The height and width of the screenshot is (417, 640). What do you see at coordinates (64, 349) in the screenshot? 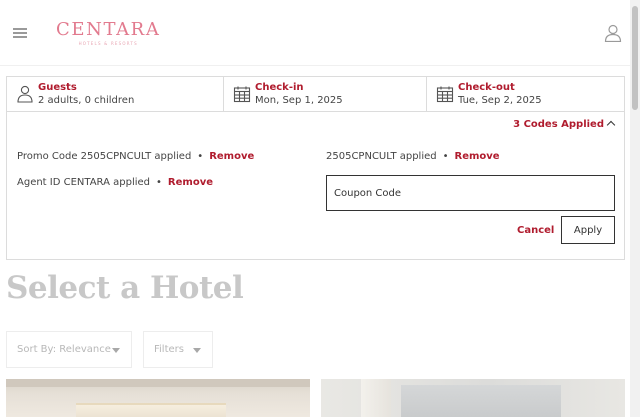
I see `sort-label: Sort By: Relevance` at bounding box center [64, 349].